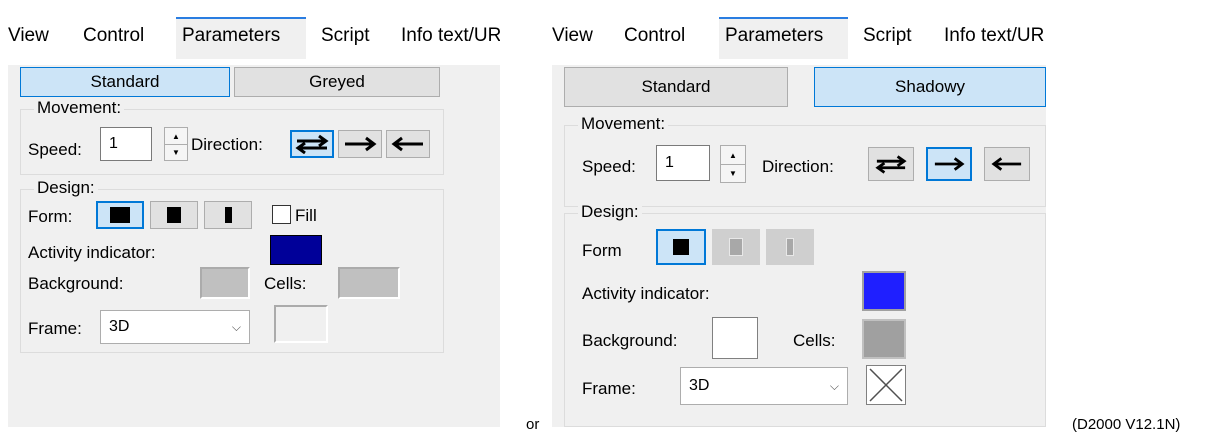  I want to click on form-label: Form:, so click(50, 216).